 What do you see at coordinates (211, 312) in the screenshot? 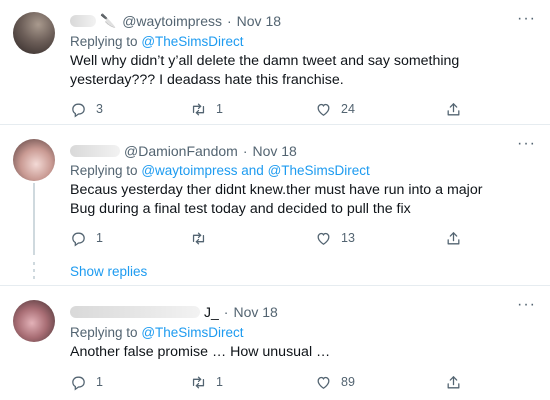
I see `user-handle: J_` at bounding box center [211, 312].